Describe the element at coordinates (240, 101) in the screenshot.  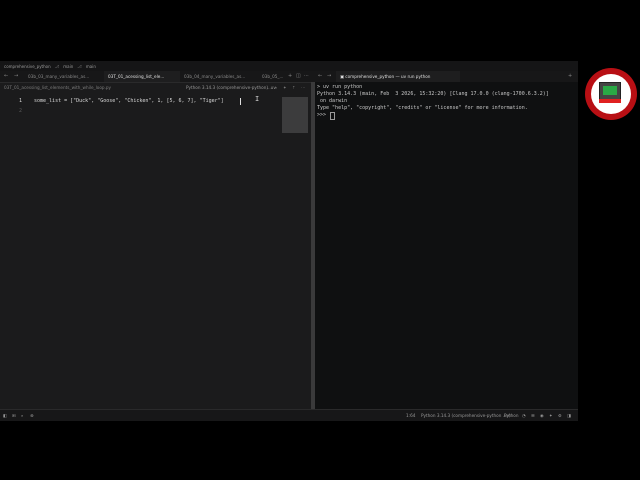
I see `text-cursor` at that location.